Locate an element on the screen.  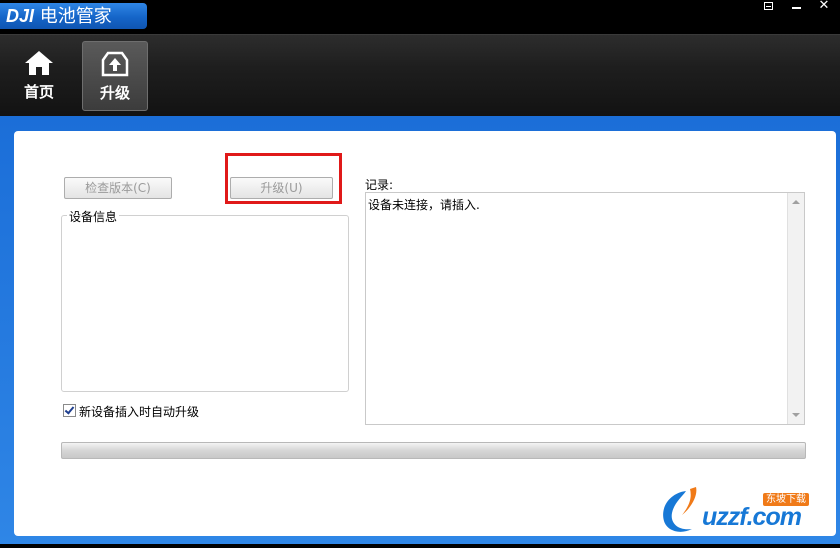
upgrade-progress-bar is located at coordinates (433, 450).